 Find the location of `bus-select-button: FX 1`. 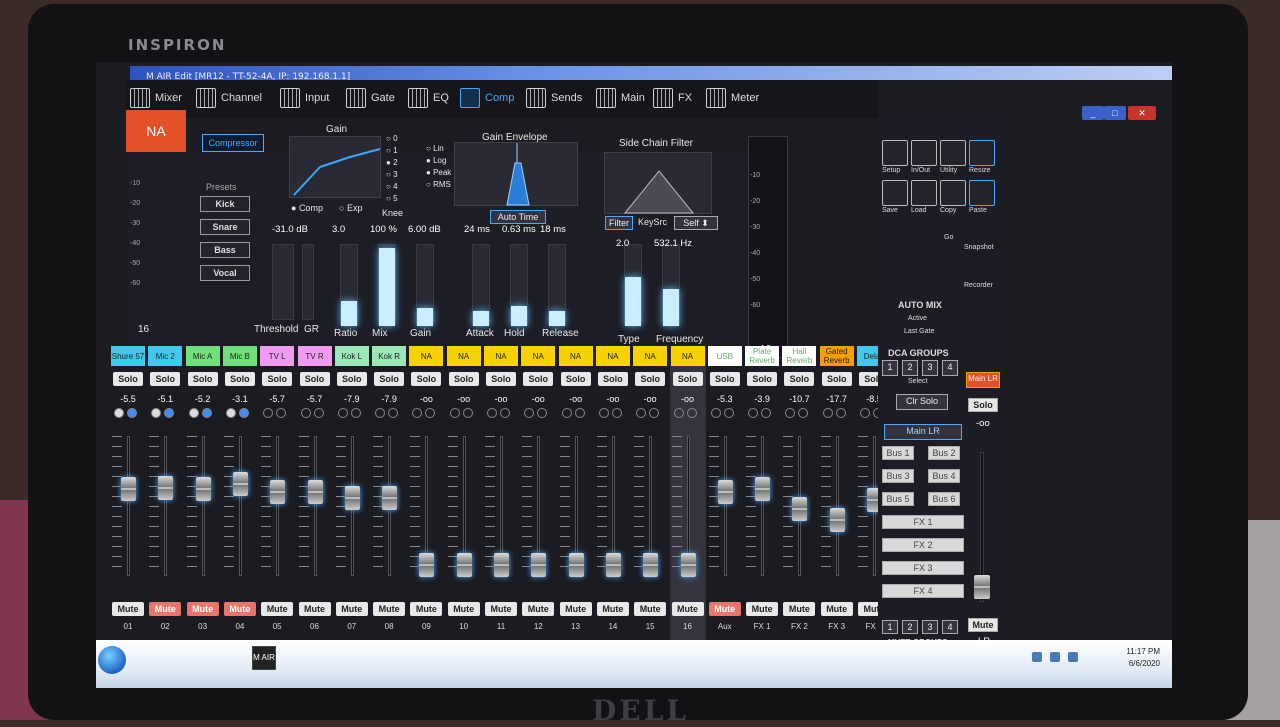

bus-select-button: FX 1 is located at coordinates (923, 522).